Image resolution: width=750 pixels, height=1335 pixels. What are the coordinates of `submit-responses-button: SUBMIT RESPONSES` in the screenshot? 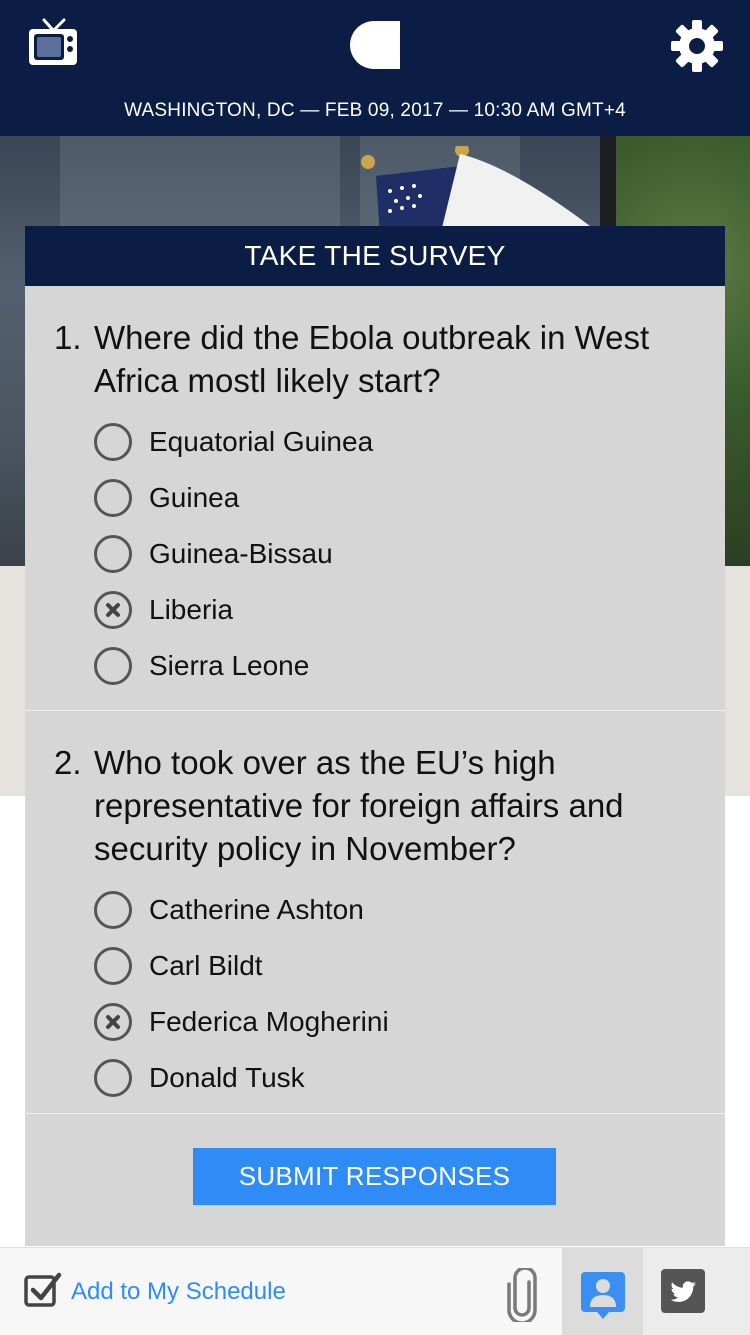 It's located at (374, 1176).